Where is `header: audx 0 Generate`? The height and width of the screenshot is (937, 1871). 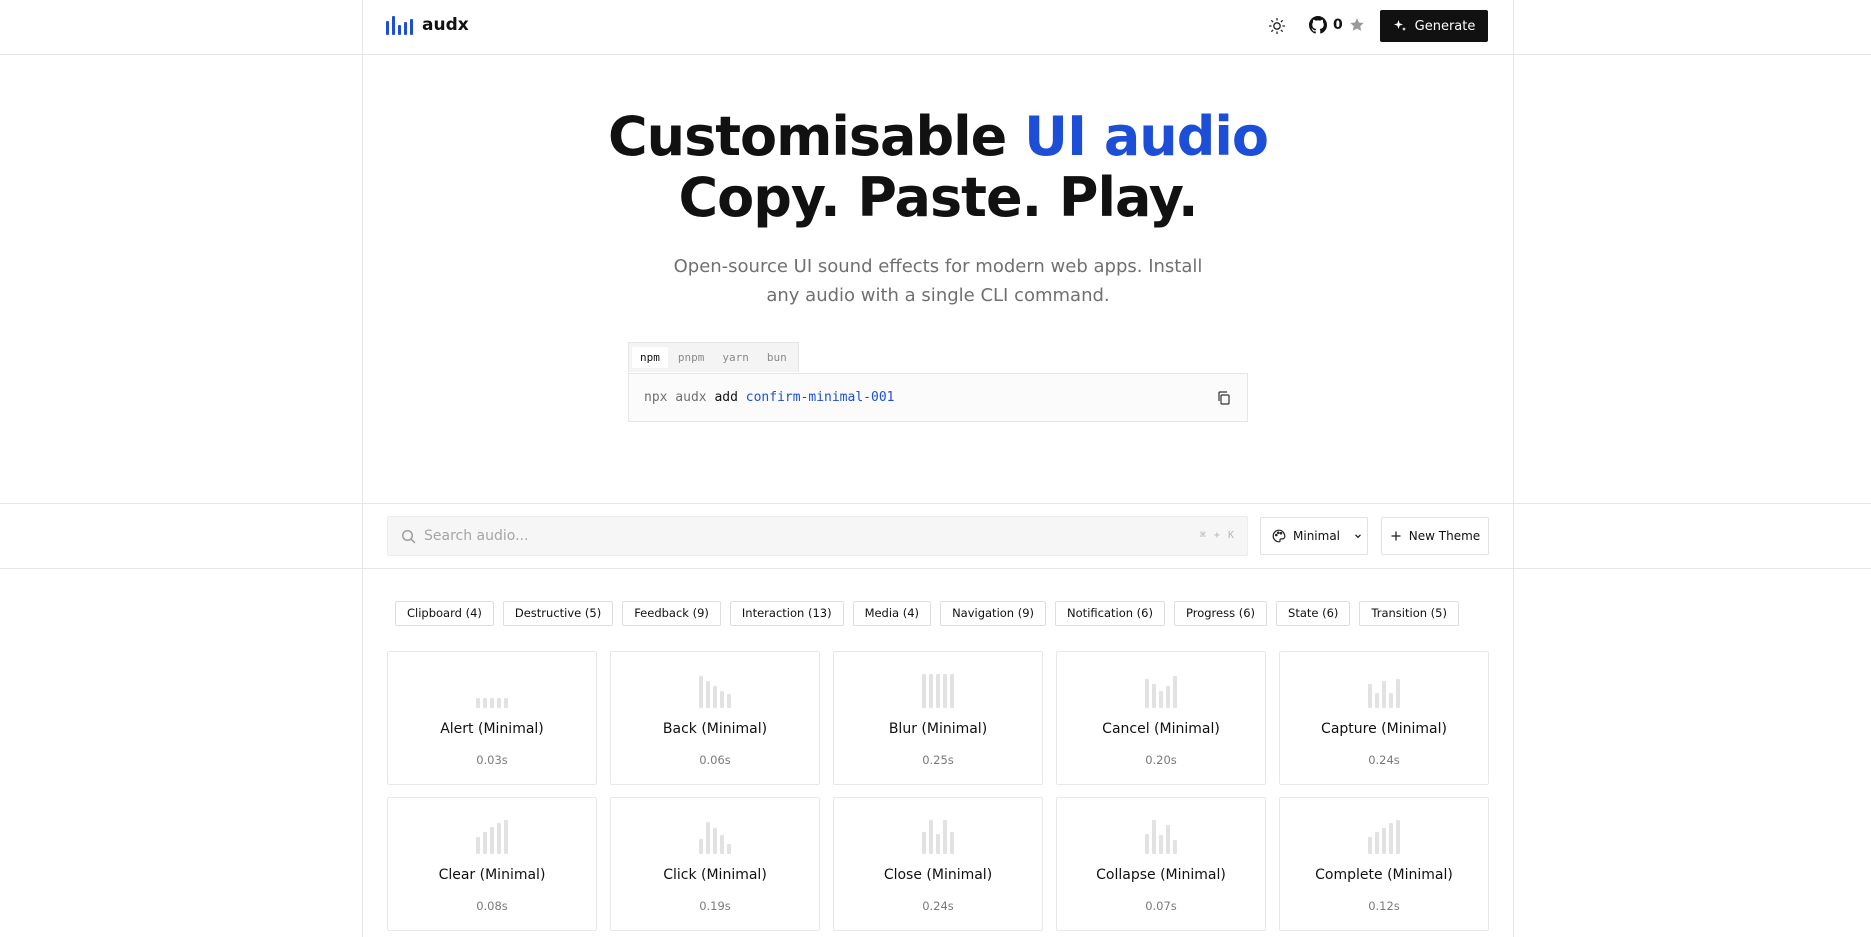
header: audx 0 Generate is located at coordinates (938, 27).